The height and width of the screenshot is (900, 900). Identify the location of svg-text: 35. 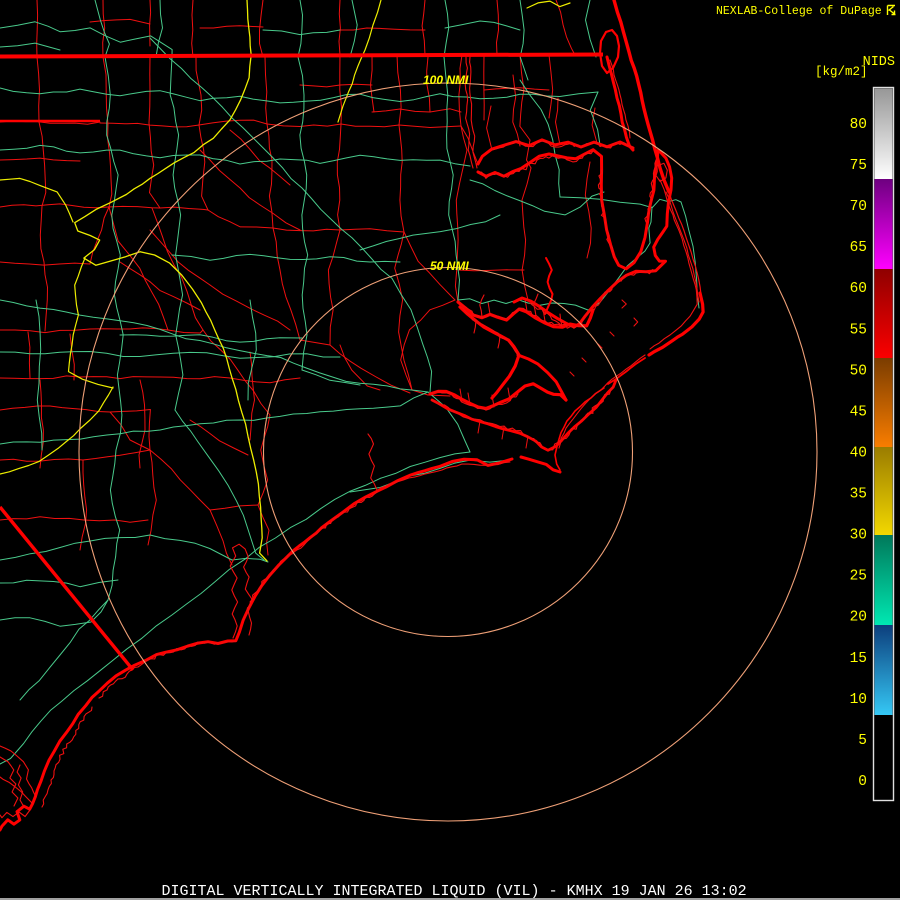
(858, 495).